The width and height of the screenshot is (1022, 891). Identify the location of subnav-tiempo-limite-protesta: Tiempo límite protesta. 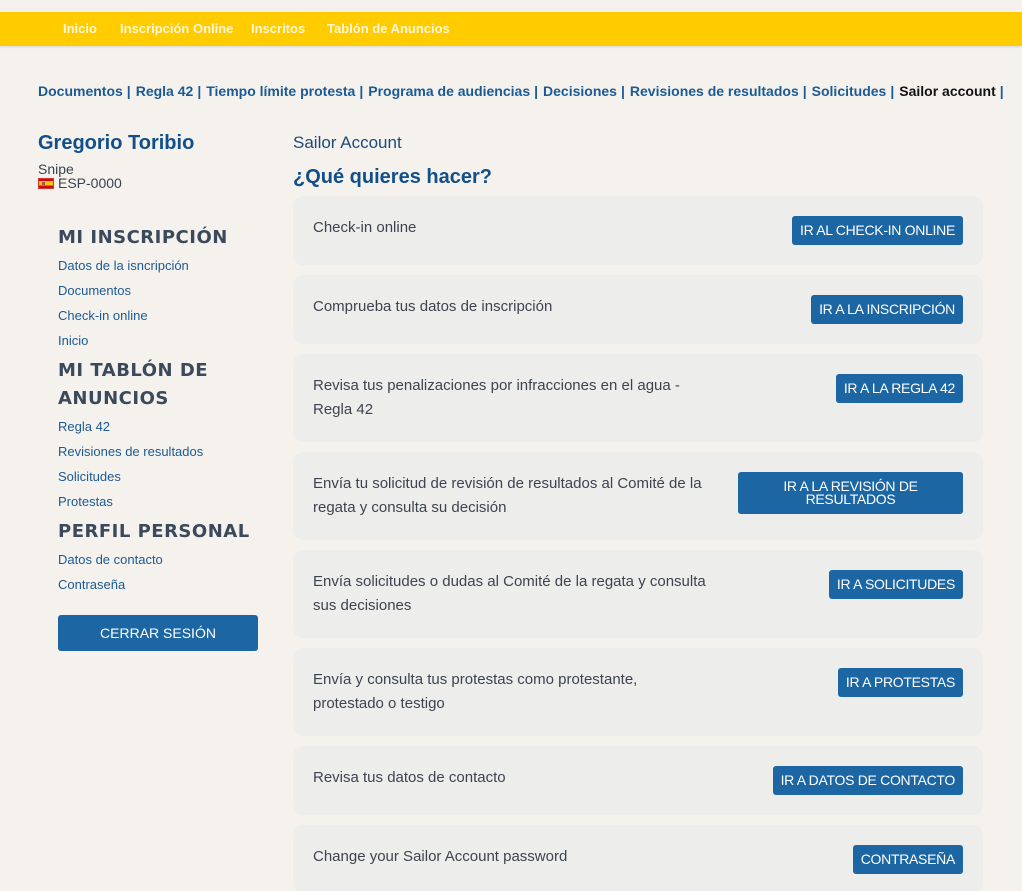
(280, 91).